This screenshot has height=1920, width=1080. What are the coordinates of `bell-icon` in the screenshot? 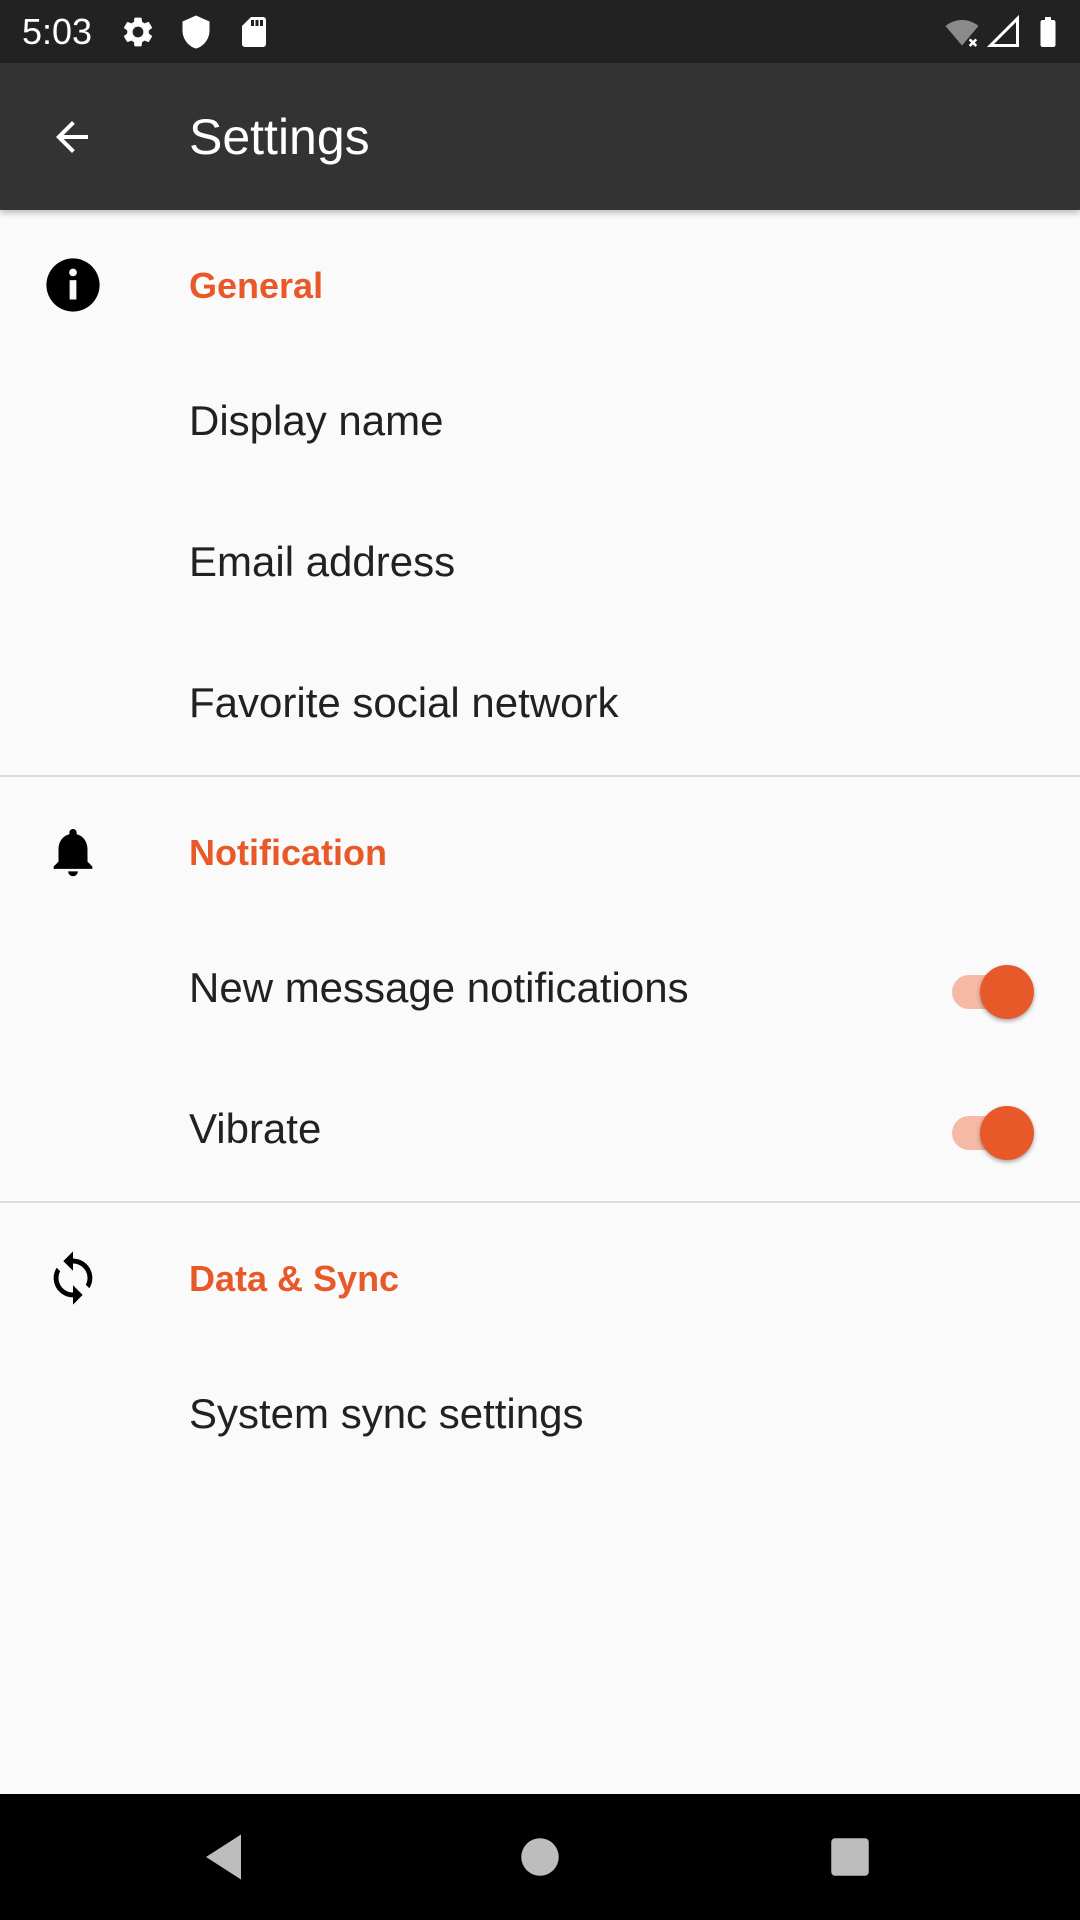 It's located at (73, 852).